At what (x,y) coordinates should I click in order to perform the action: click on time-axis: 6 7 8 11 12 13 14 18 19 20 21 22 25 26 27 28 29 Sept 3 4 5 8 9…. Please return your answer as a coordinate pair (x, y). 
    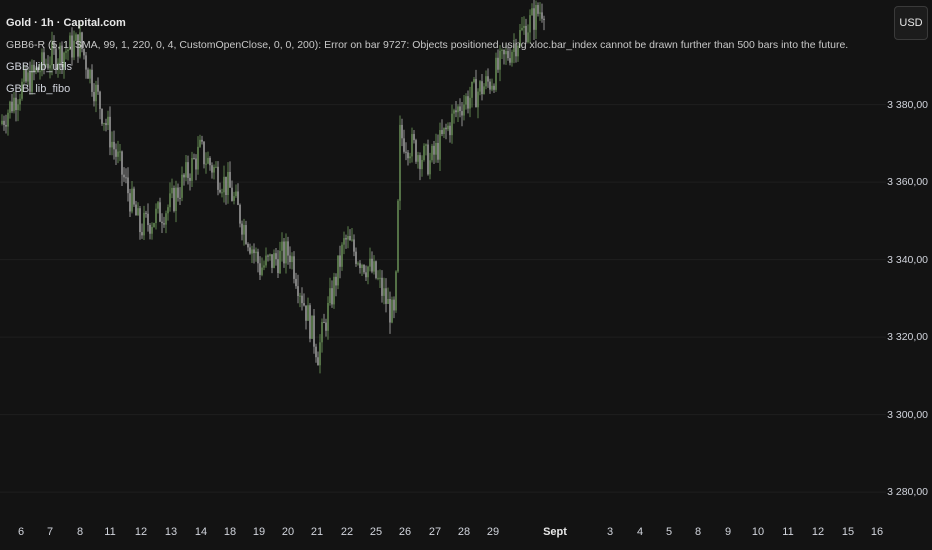
    Looking at the image, I should click on (443, 535).